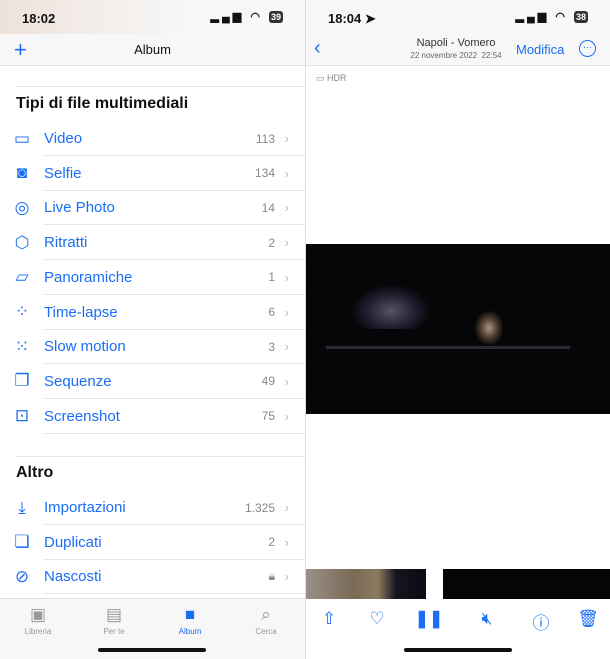  What do you see at coordinates (152, 17) in the screenshot?
I see `status-bar: 18:02 ▂▄▆ ◠ 39` at bounding box center [152, 17].